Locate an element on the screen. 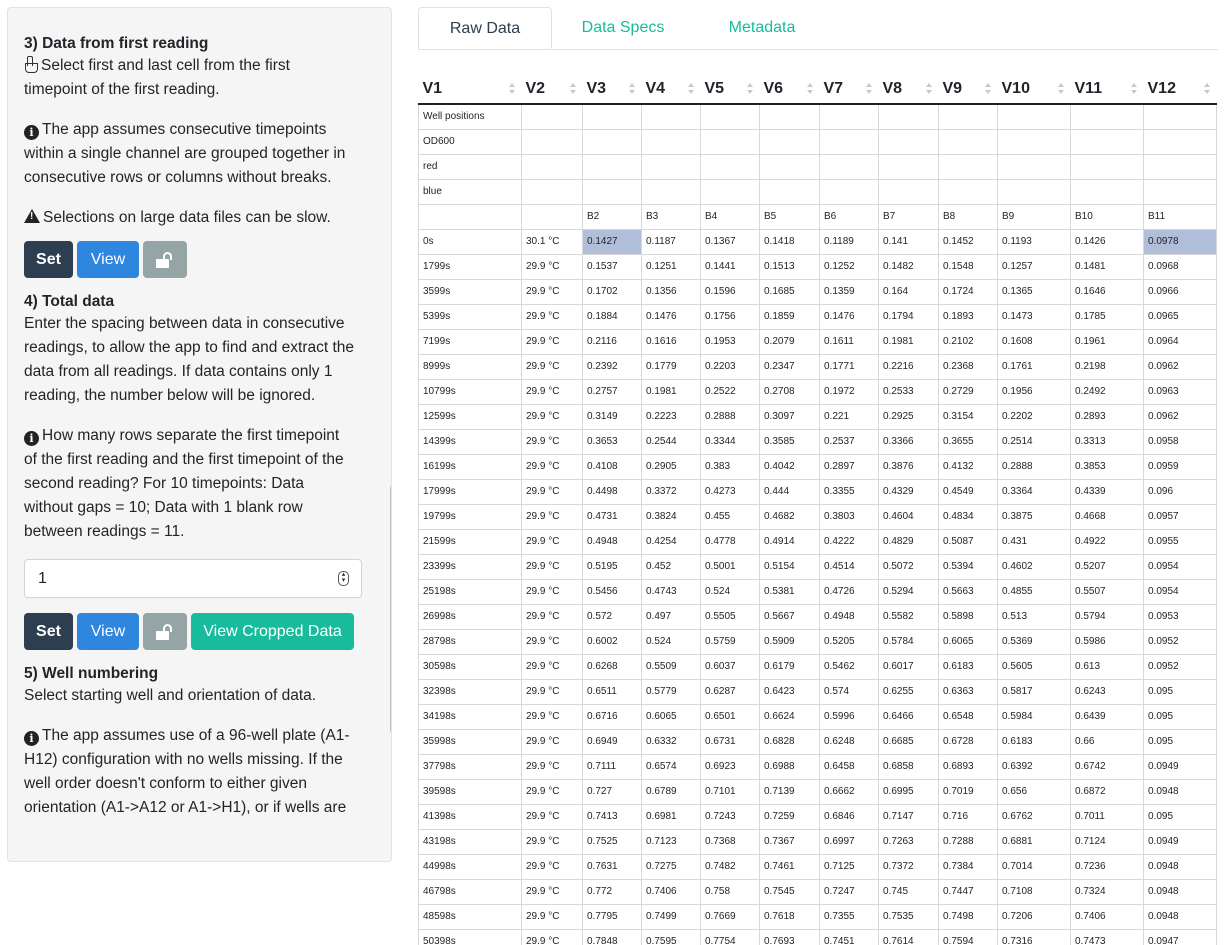 The width and height of the screenshot is (1227, 945). table-cell: 0.6248 is located at coordinates (849, 741).